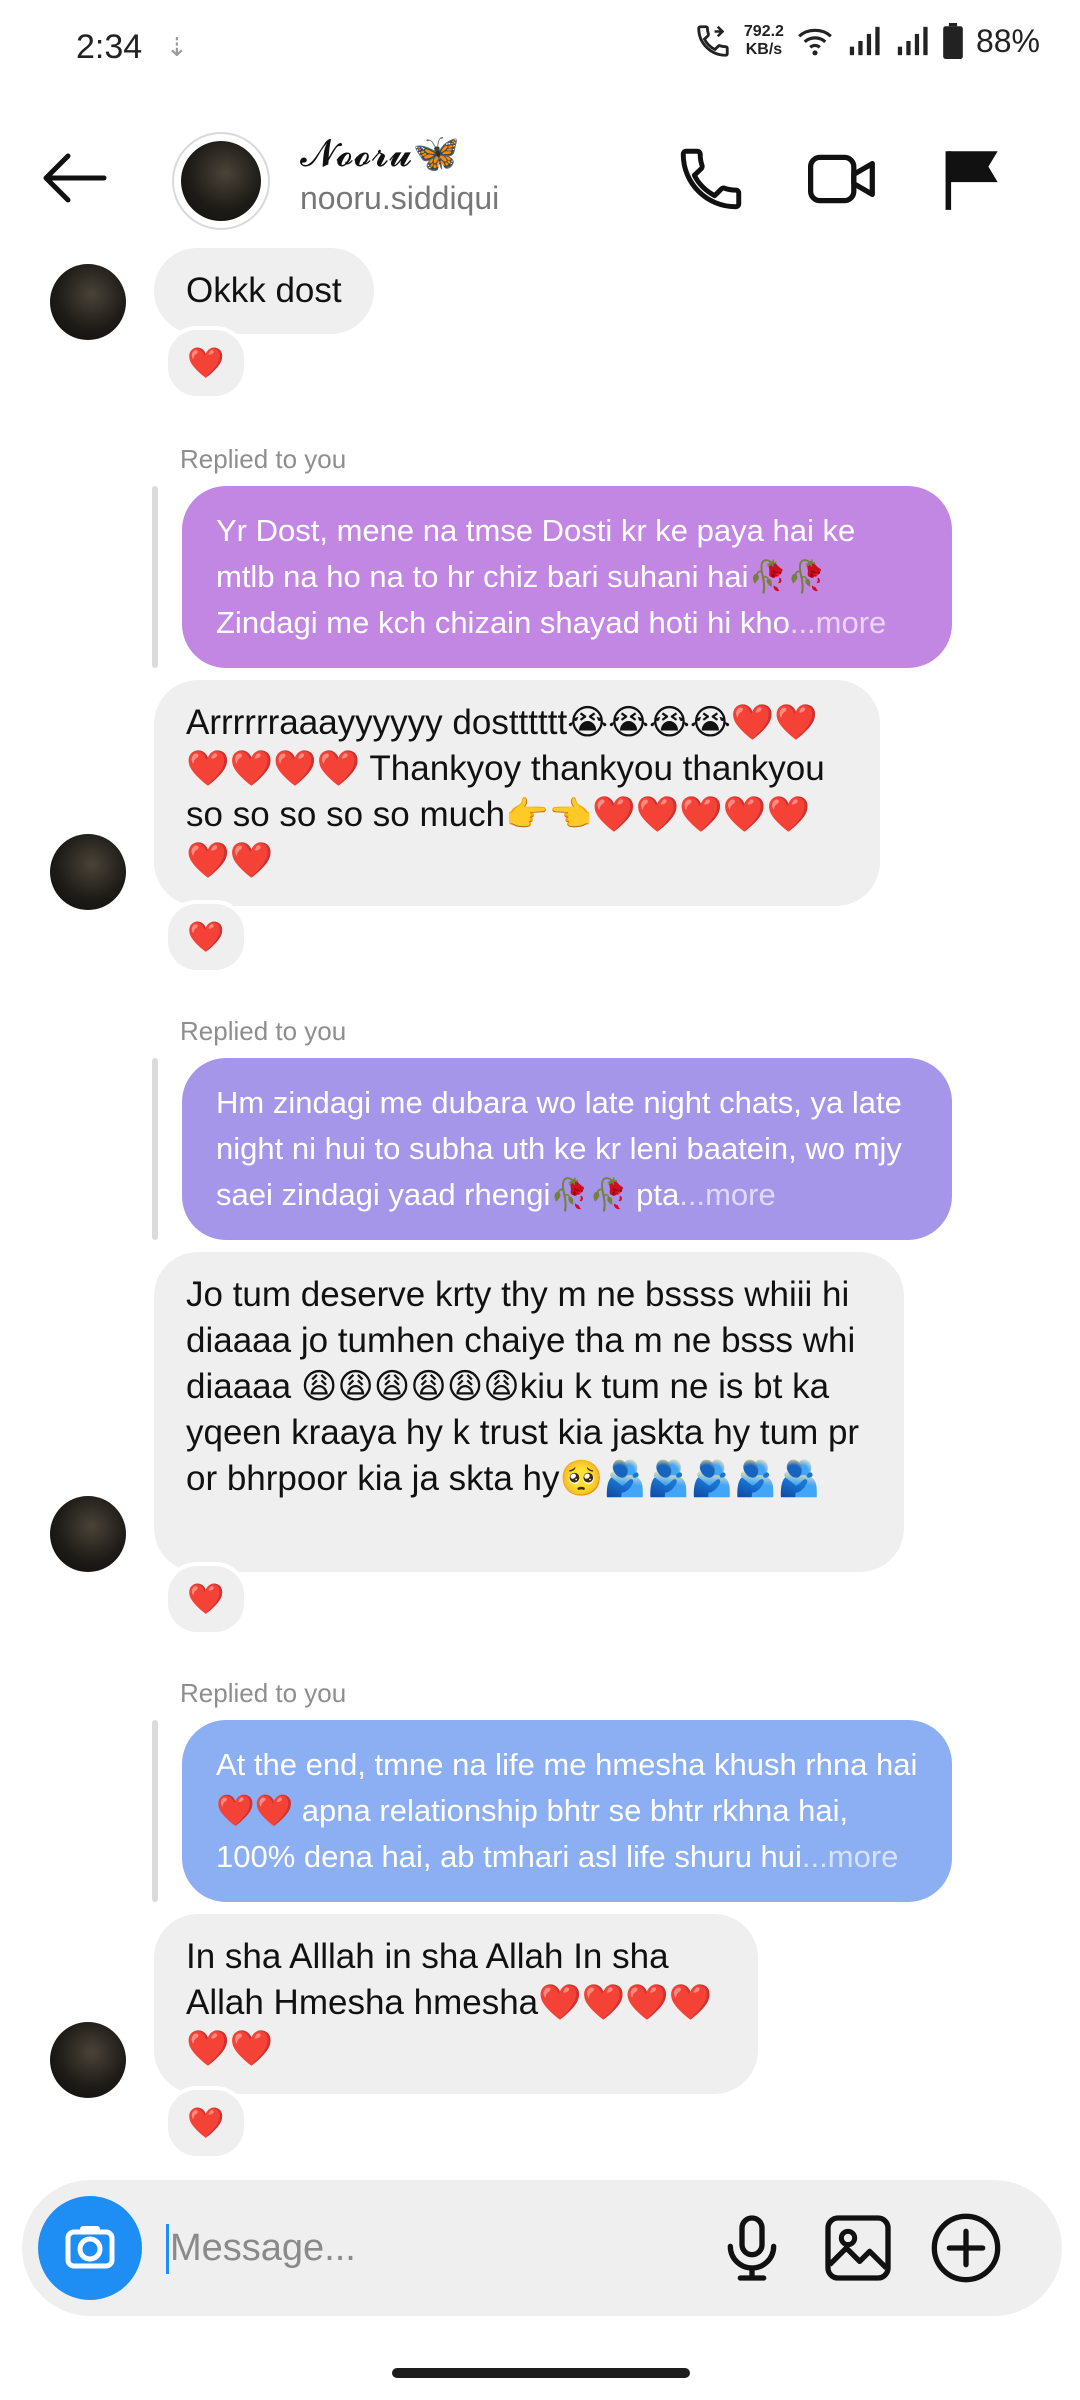 The height and width of the screenshot is (2400, 1080). What do you see at coordinates (973, 179) in the screenshot?
I see `flag-icon` at bounding box center [973, 179].